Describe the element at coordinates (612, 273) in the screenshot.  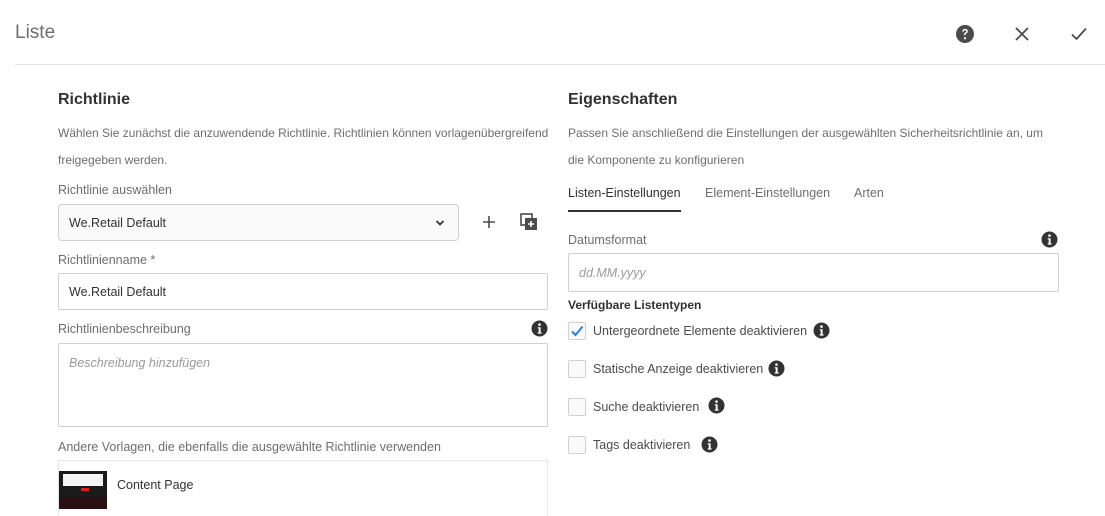
I see `date-format-placeholder: dd.MM.yyyy` at that location.